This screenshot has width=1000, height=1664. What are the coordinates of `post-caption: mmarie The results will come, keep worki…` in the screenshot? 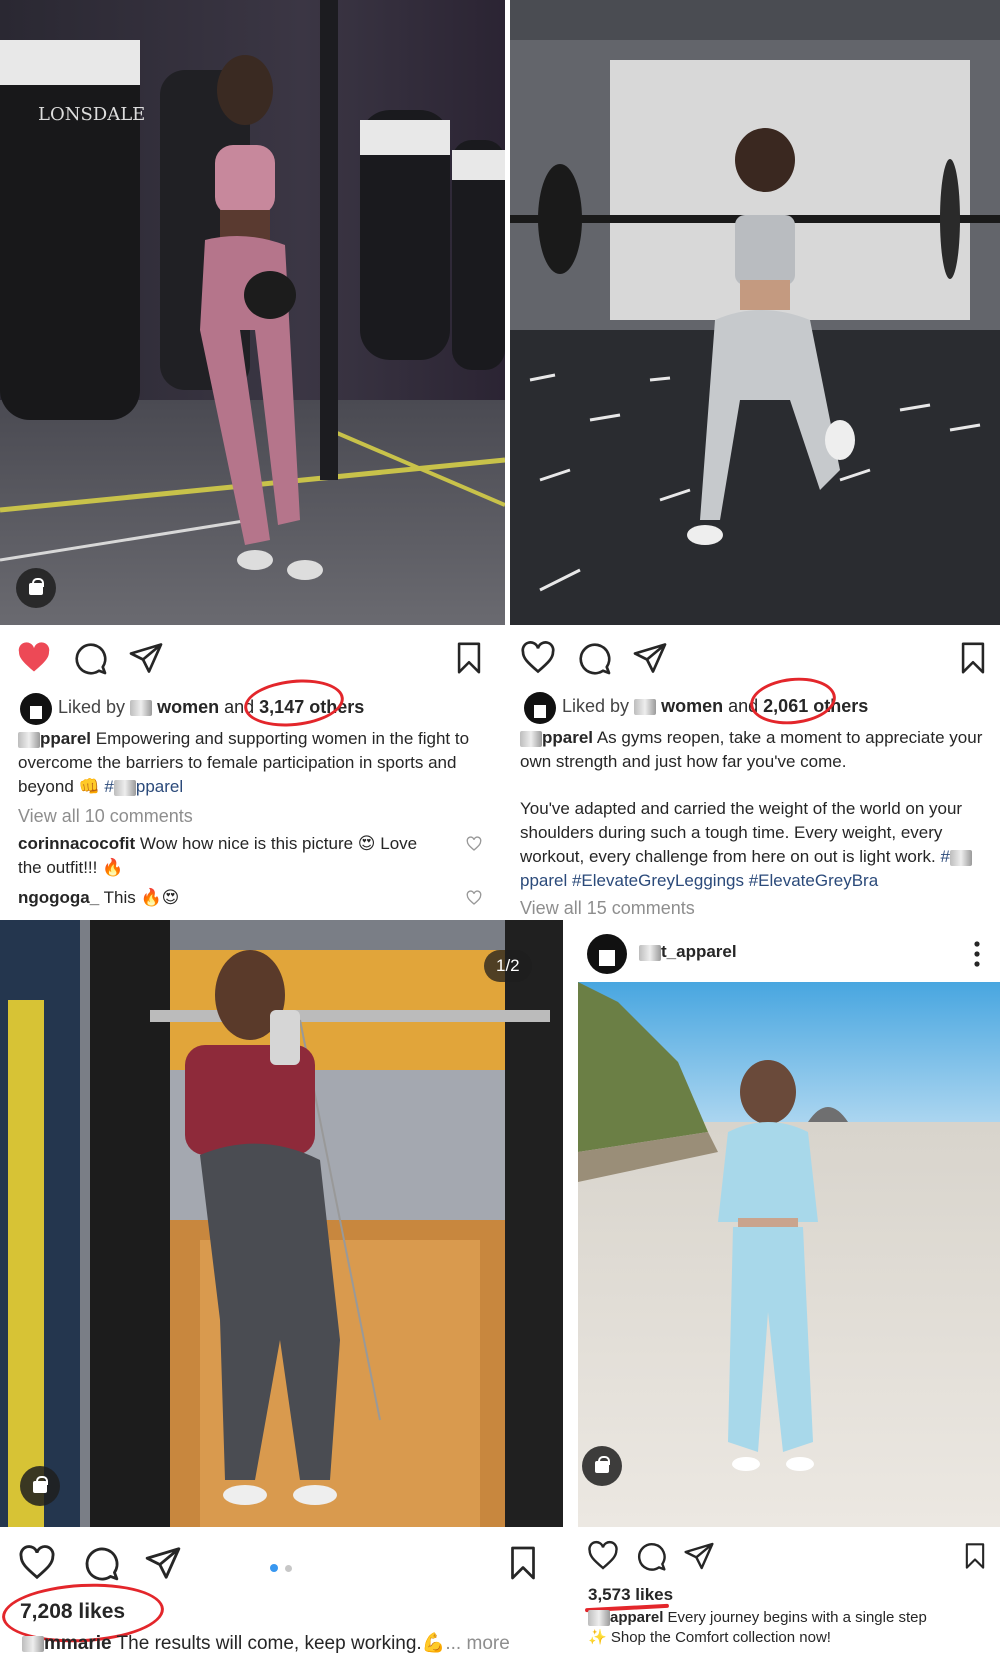 It's located at (266, 1643).